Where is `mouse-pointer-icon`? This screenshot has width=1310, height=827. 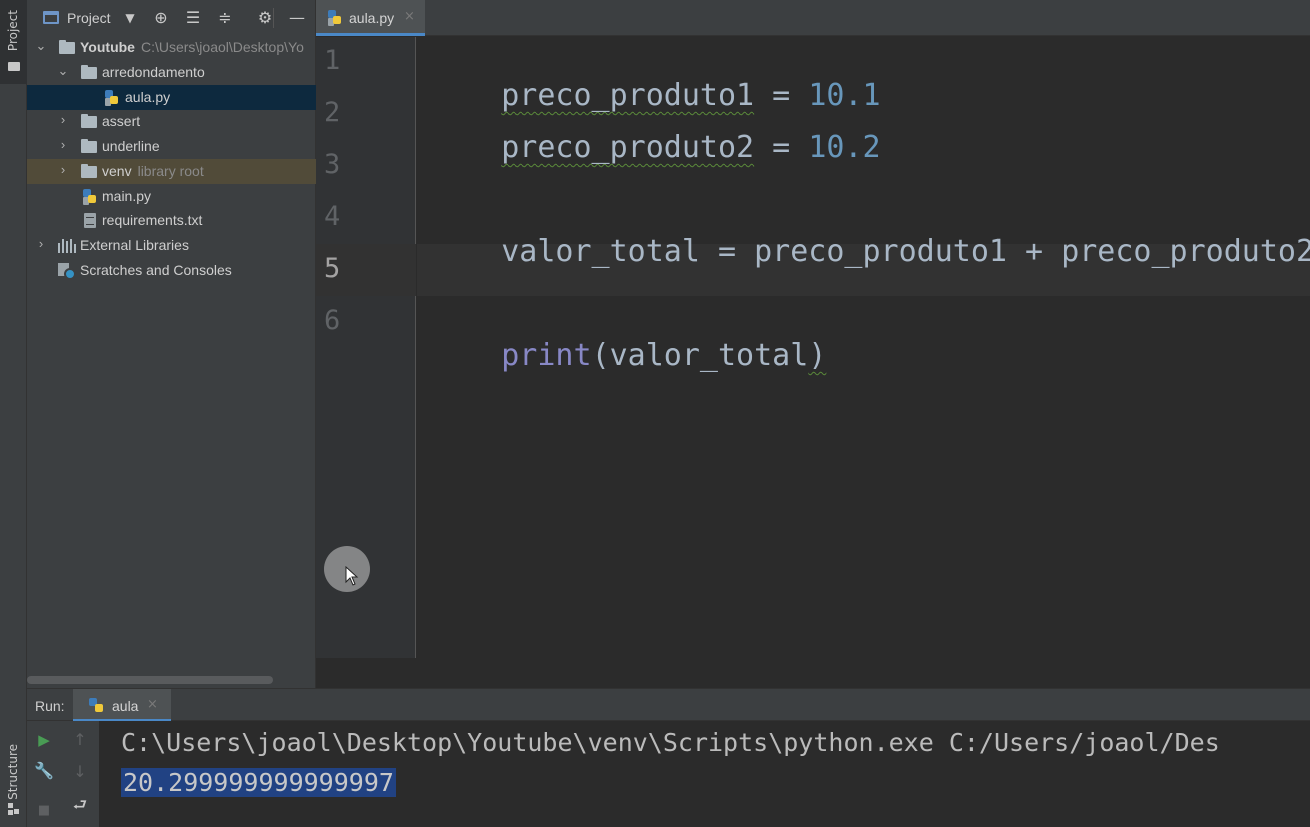 mouse-pointer-icon is located at coordinates (352, 576).